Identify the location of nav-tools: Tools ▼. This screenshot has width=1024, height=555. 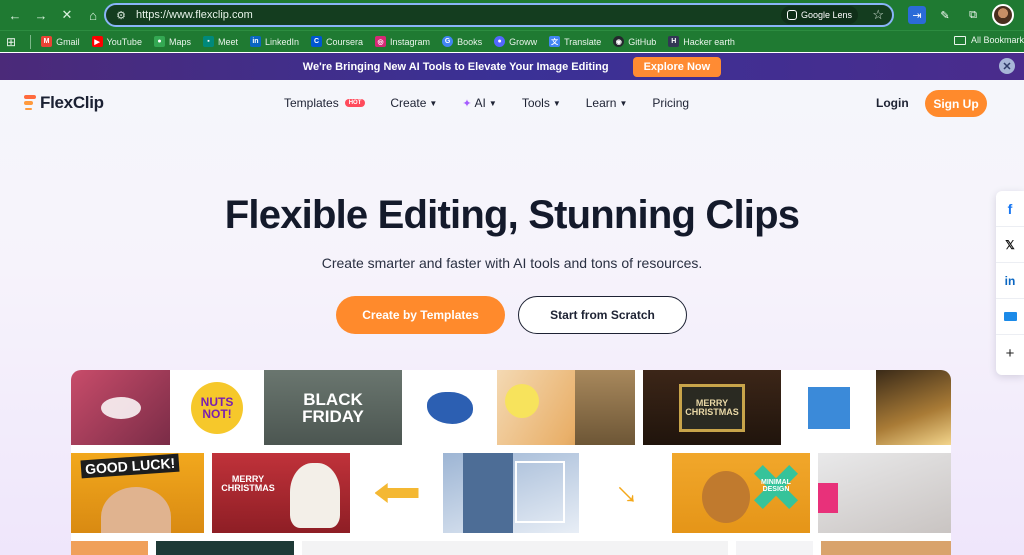
(541, 103).